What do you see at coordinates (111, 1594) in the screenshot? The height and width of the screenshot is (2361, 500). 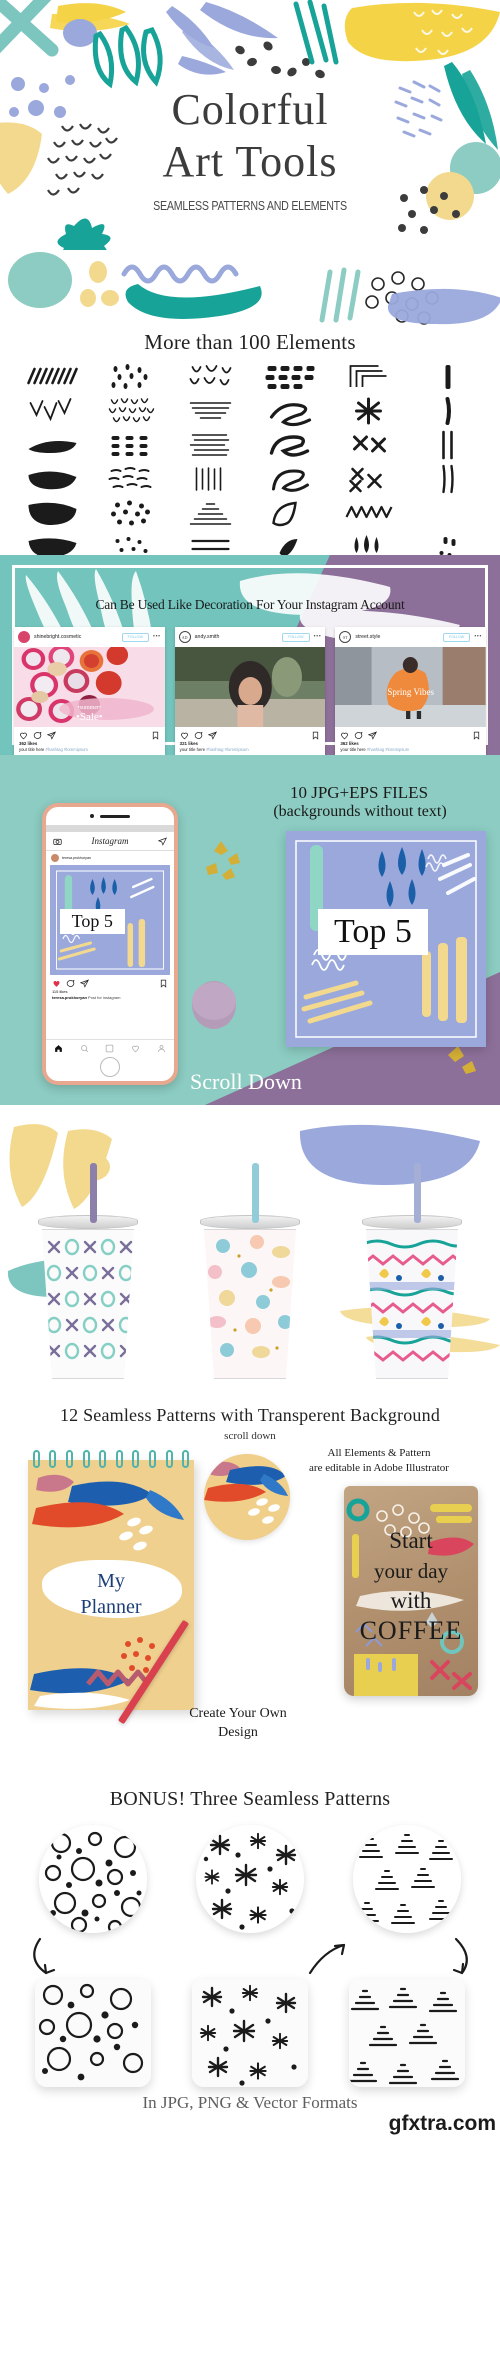 I see `notebook-title: My Planner` at bounding box center [111, 1594].